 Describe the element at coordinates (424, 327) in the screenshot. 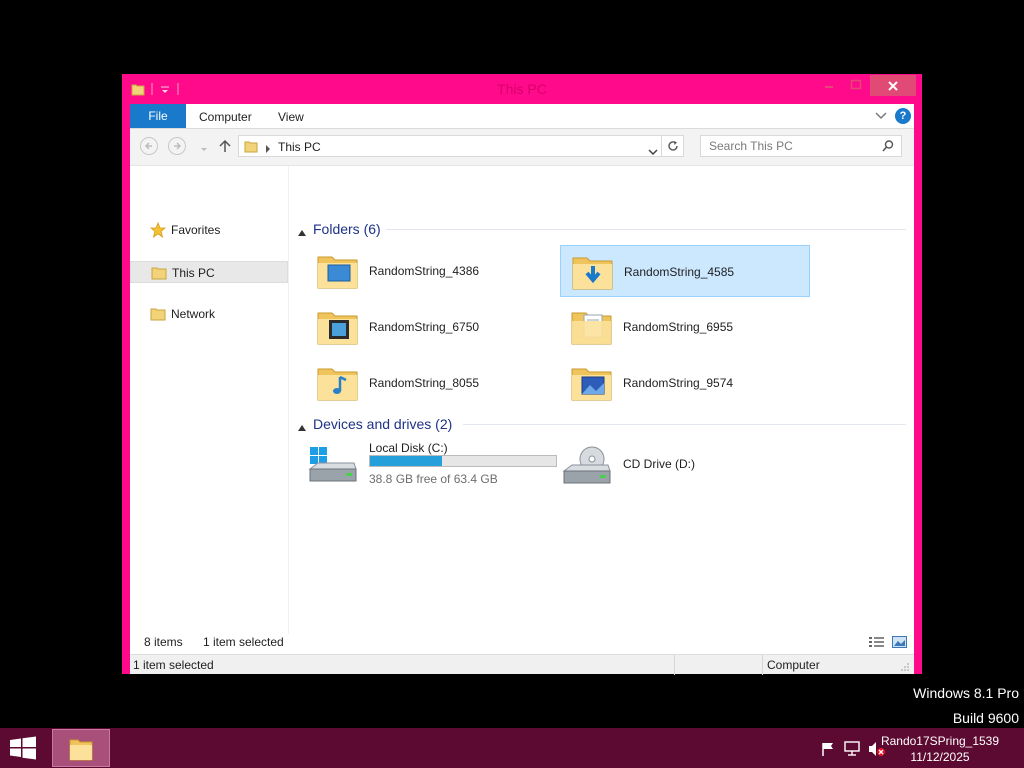

I see `folder-name: RandomString_6750` at that location.